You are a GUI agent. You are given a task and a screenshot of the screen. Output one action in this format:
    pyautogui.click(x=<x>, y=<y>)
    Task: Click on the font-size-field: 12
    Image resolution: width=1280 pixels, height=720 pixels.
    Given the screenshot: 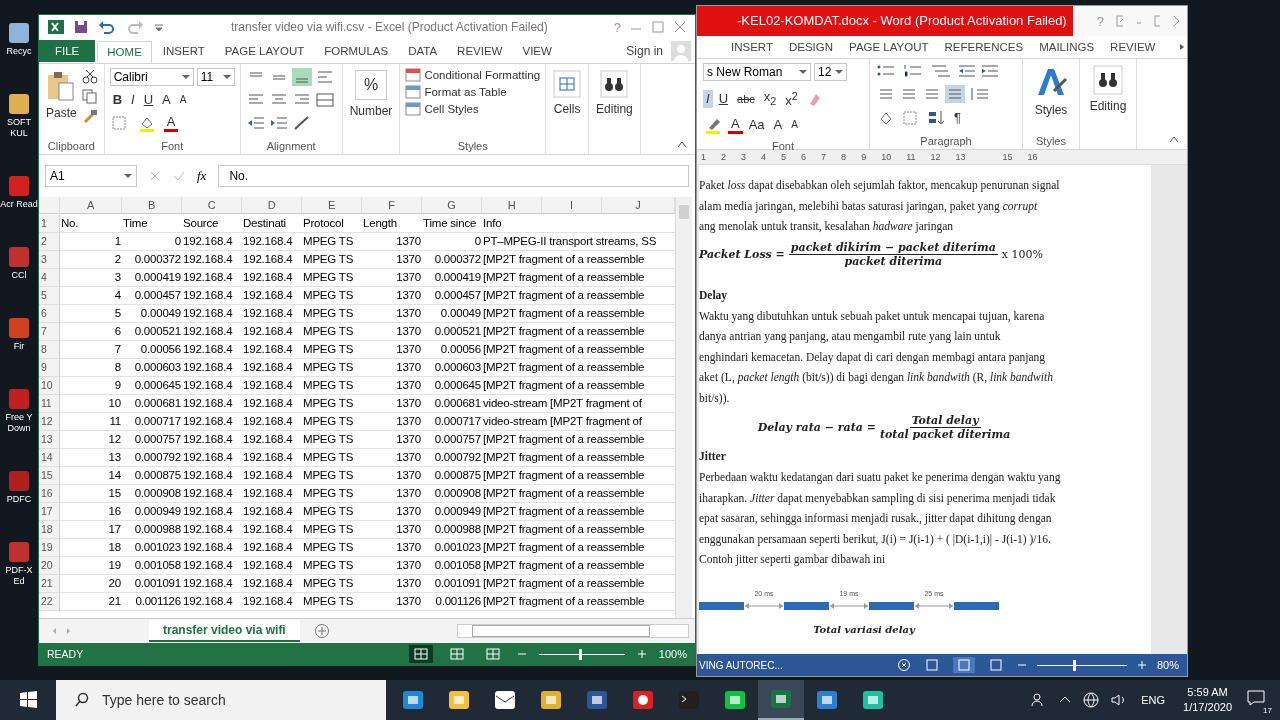 What is the action you would take?
    pyautogui.click(x=831, y=72)
    